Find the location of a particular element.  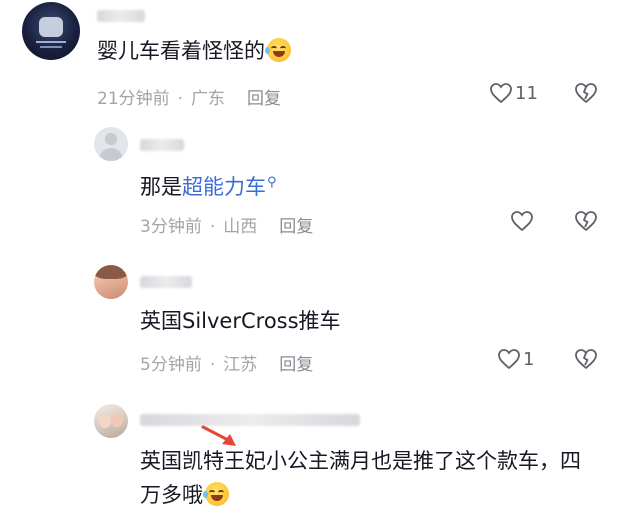

like-count: 11 is located at coordinates (526, 93).